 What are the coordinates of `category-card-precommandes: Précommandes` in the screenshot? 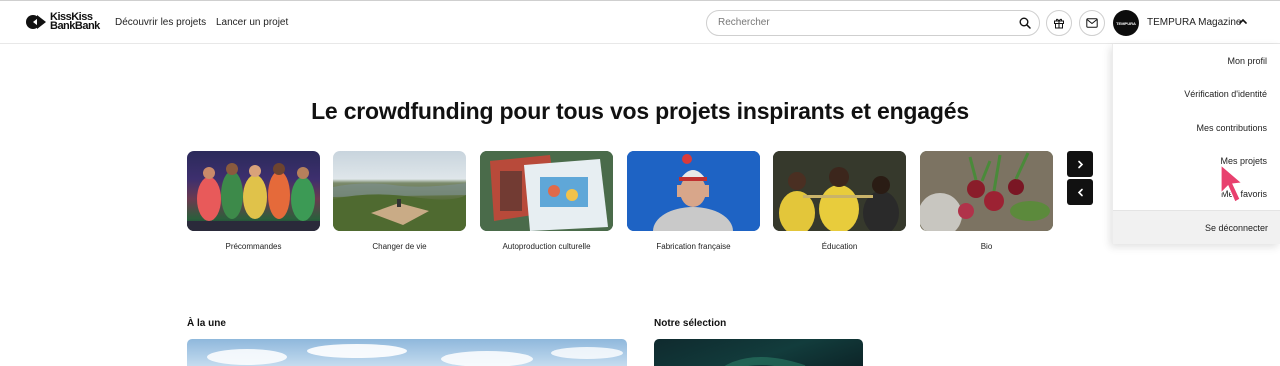 It's located at (253, 201).